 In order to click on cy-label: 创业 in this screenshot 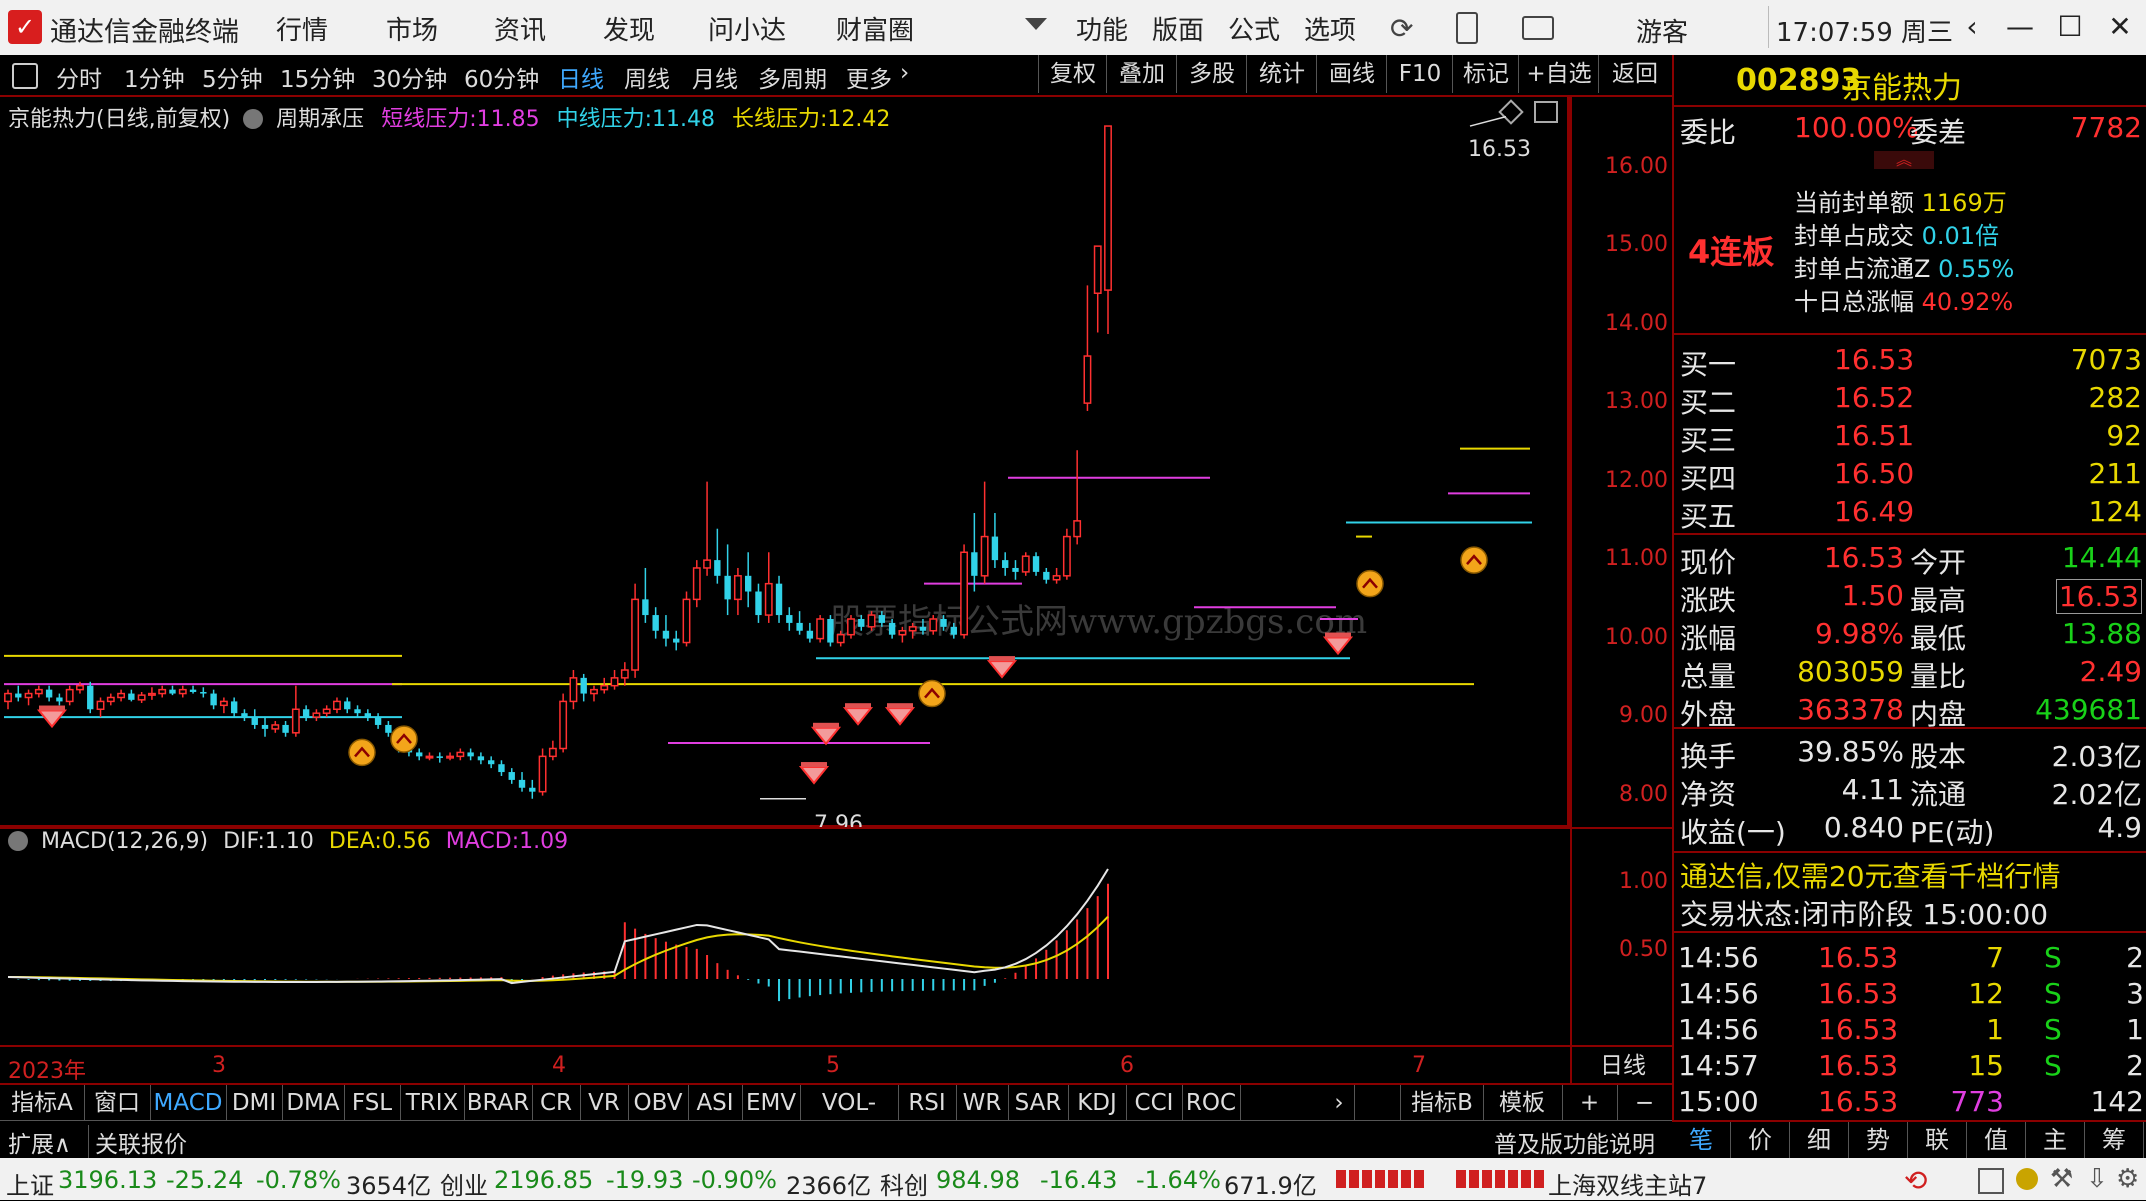, I will do `click(464, 1183)`.